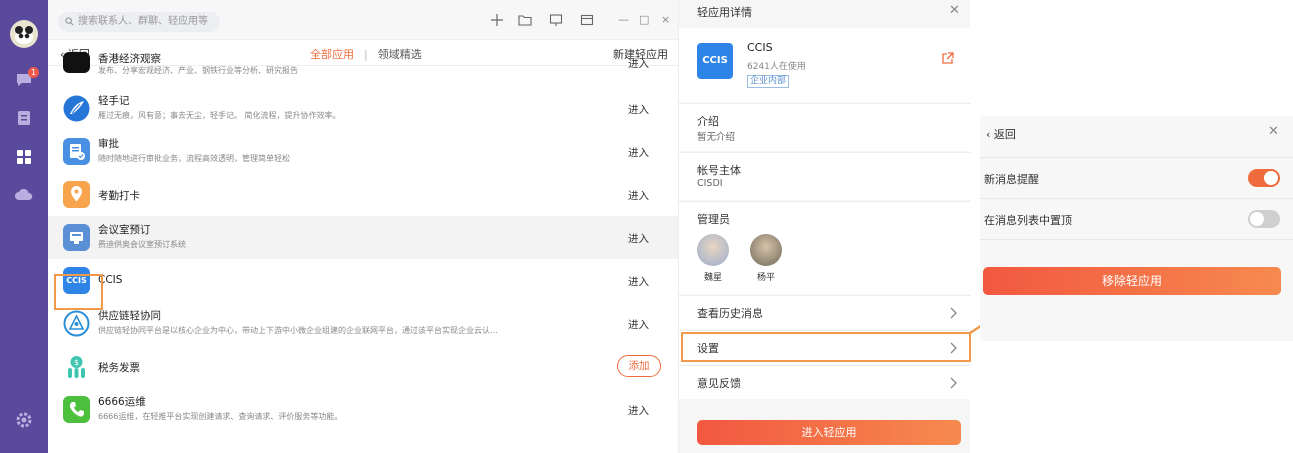 The image size is (1293, 453). I want to click on list-item: 会议室预订 费迪供奥会议室预订系统 进入, so click(363, 237).